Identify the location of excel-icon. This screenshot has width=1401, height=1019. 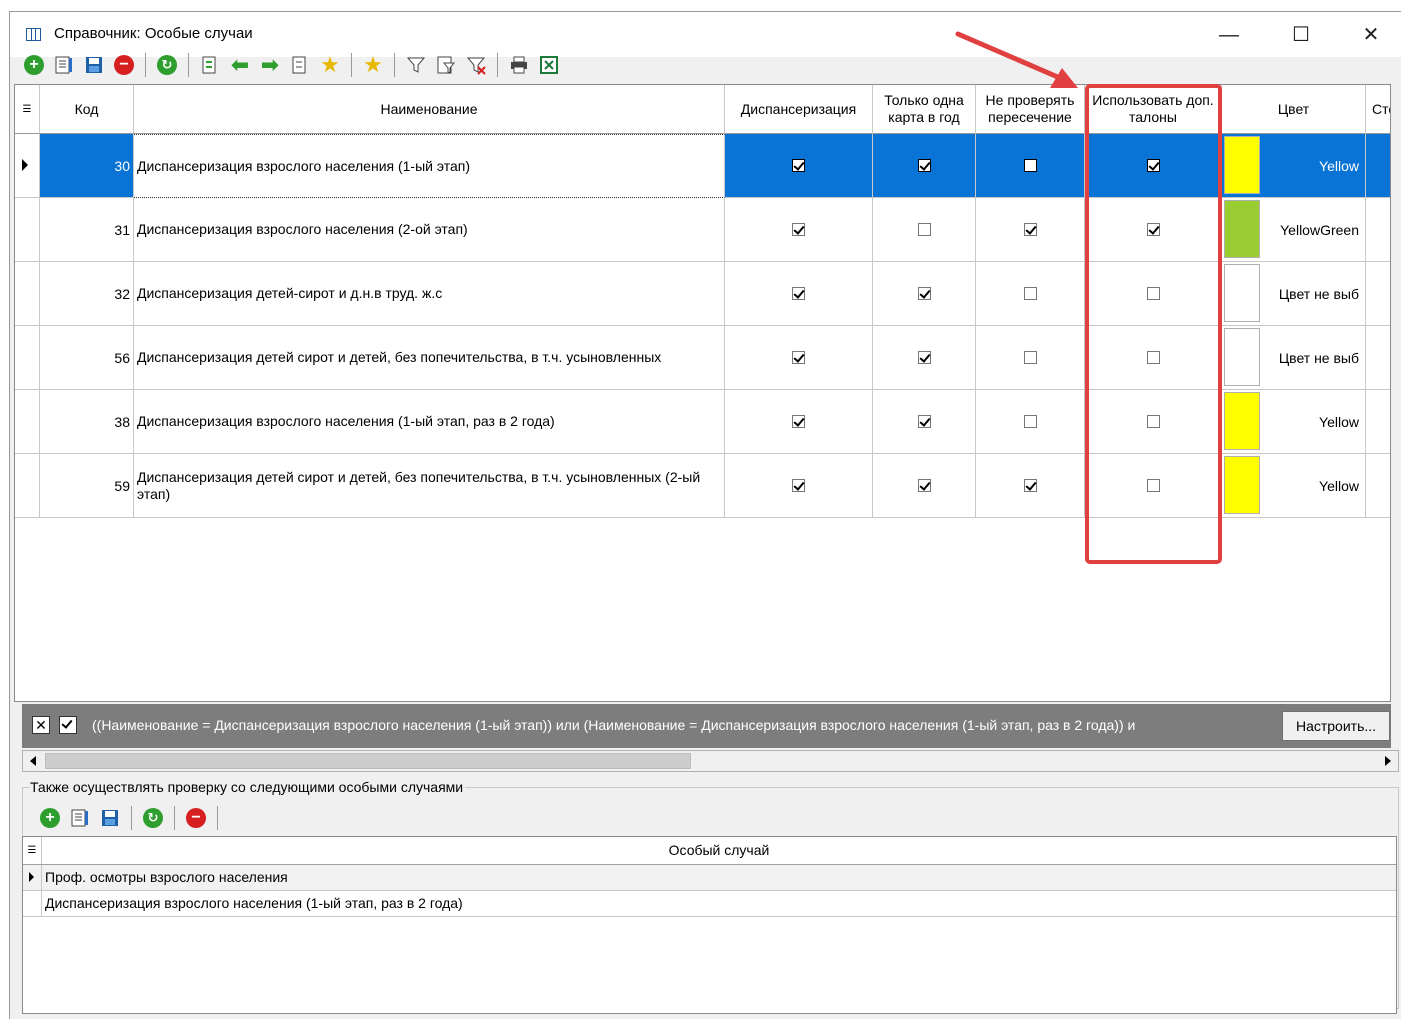
(549, 65).